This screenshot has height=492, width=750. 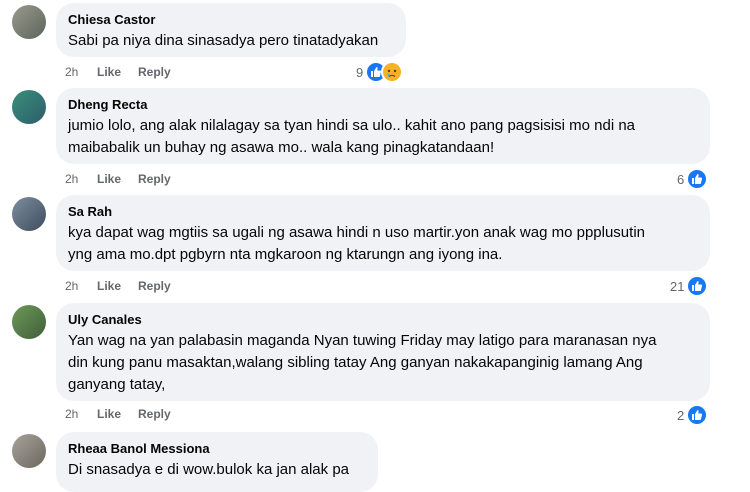 What do you see at coordinates (681, 415) in the screenshot?
I see `reaction-count: 2` at bounding box center [681, 415].